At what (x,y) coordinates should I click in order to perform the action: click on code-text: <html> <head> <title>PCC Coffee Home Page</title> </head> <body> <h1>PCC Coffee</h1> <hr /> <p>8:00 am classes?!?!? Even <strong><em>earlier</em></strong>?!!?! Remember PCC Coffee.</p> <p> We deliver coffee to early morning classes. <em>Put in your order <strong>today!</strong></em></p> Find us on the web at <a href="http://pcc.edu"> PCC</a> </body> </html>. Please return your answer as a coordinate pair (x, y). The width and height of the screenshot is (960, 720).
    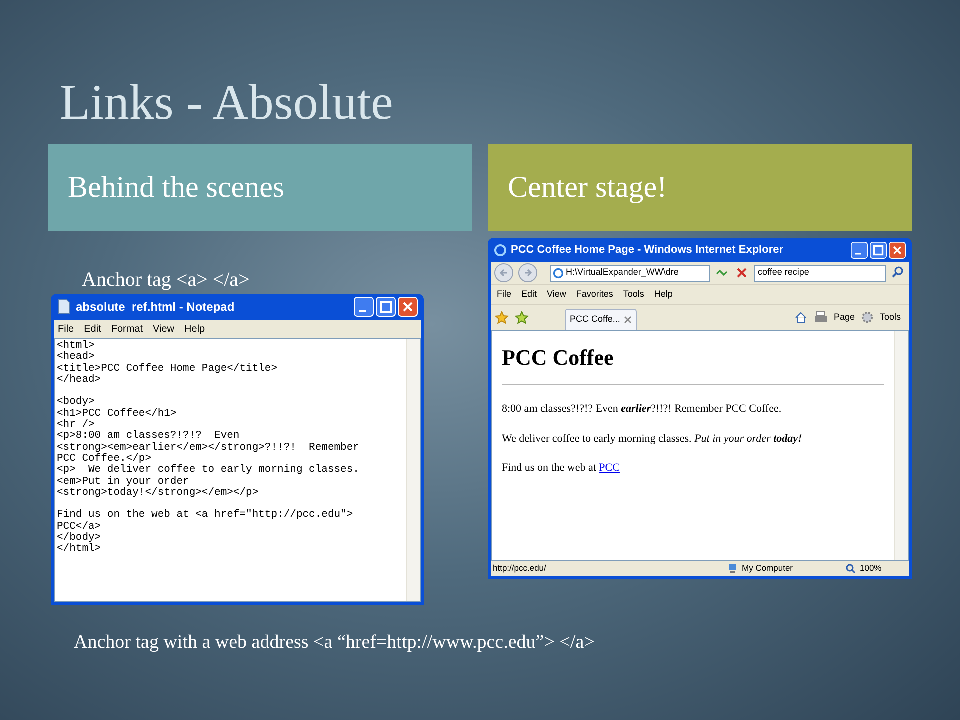
    Looking at the image, I should click on (208, 448).